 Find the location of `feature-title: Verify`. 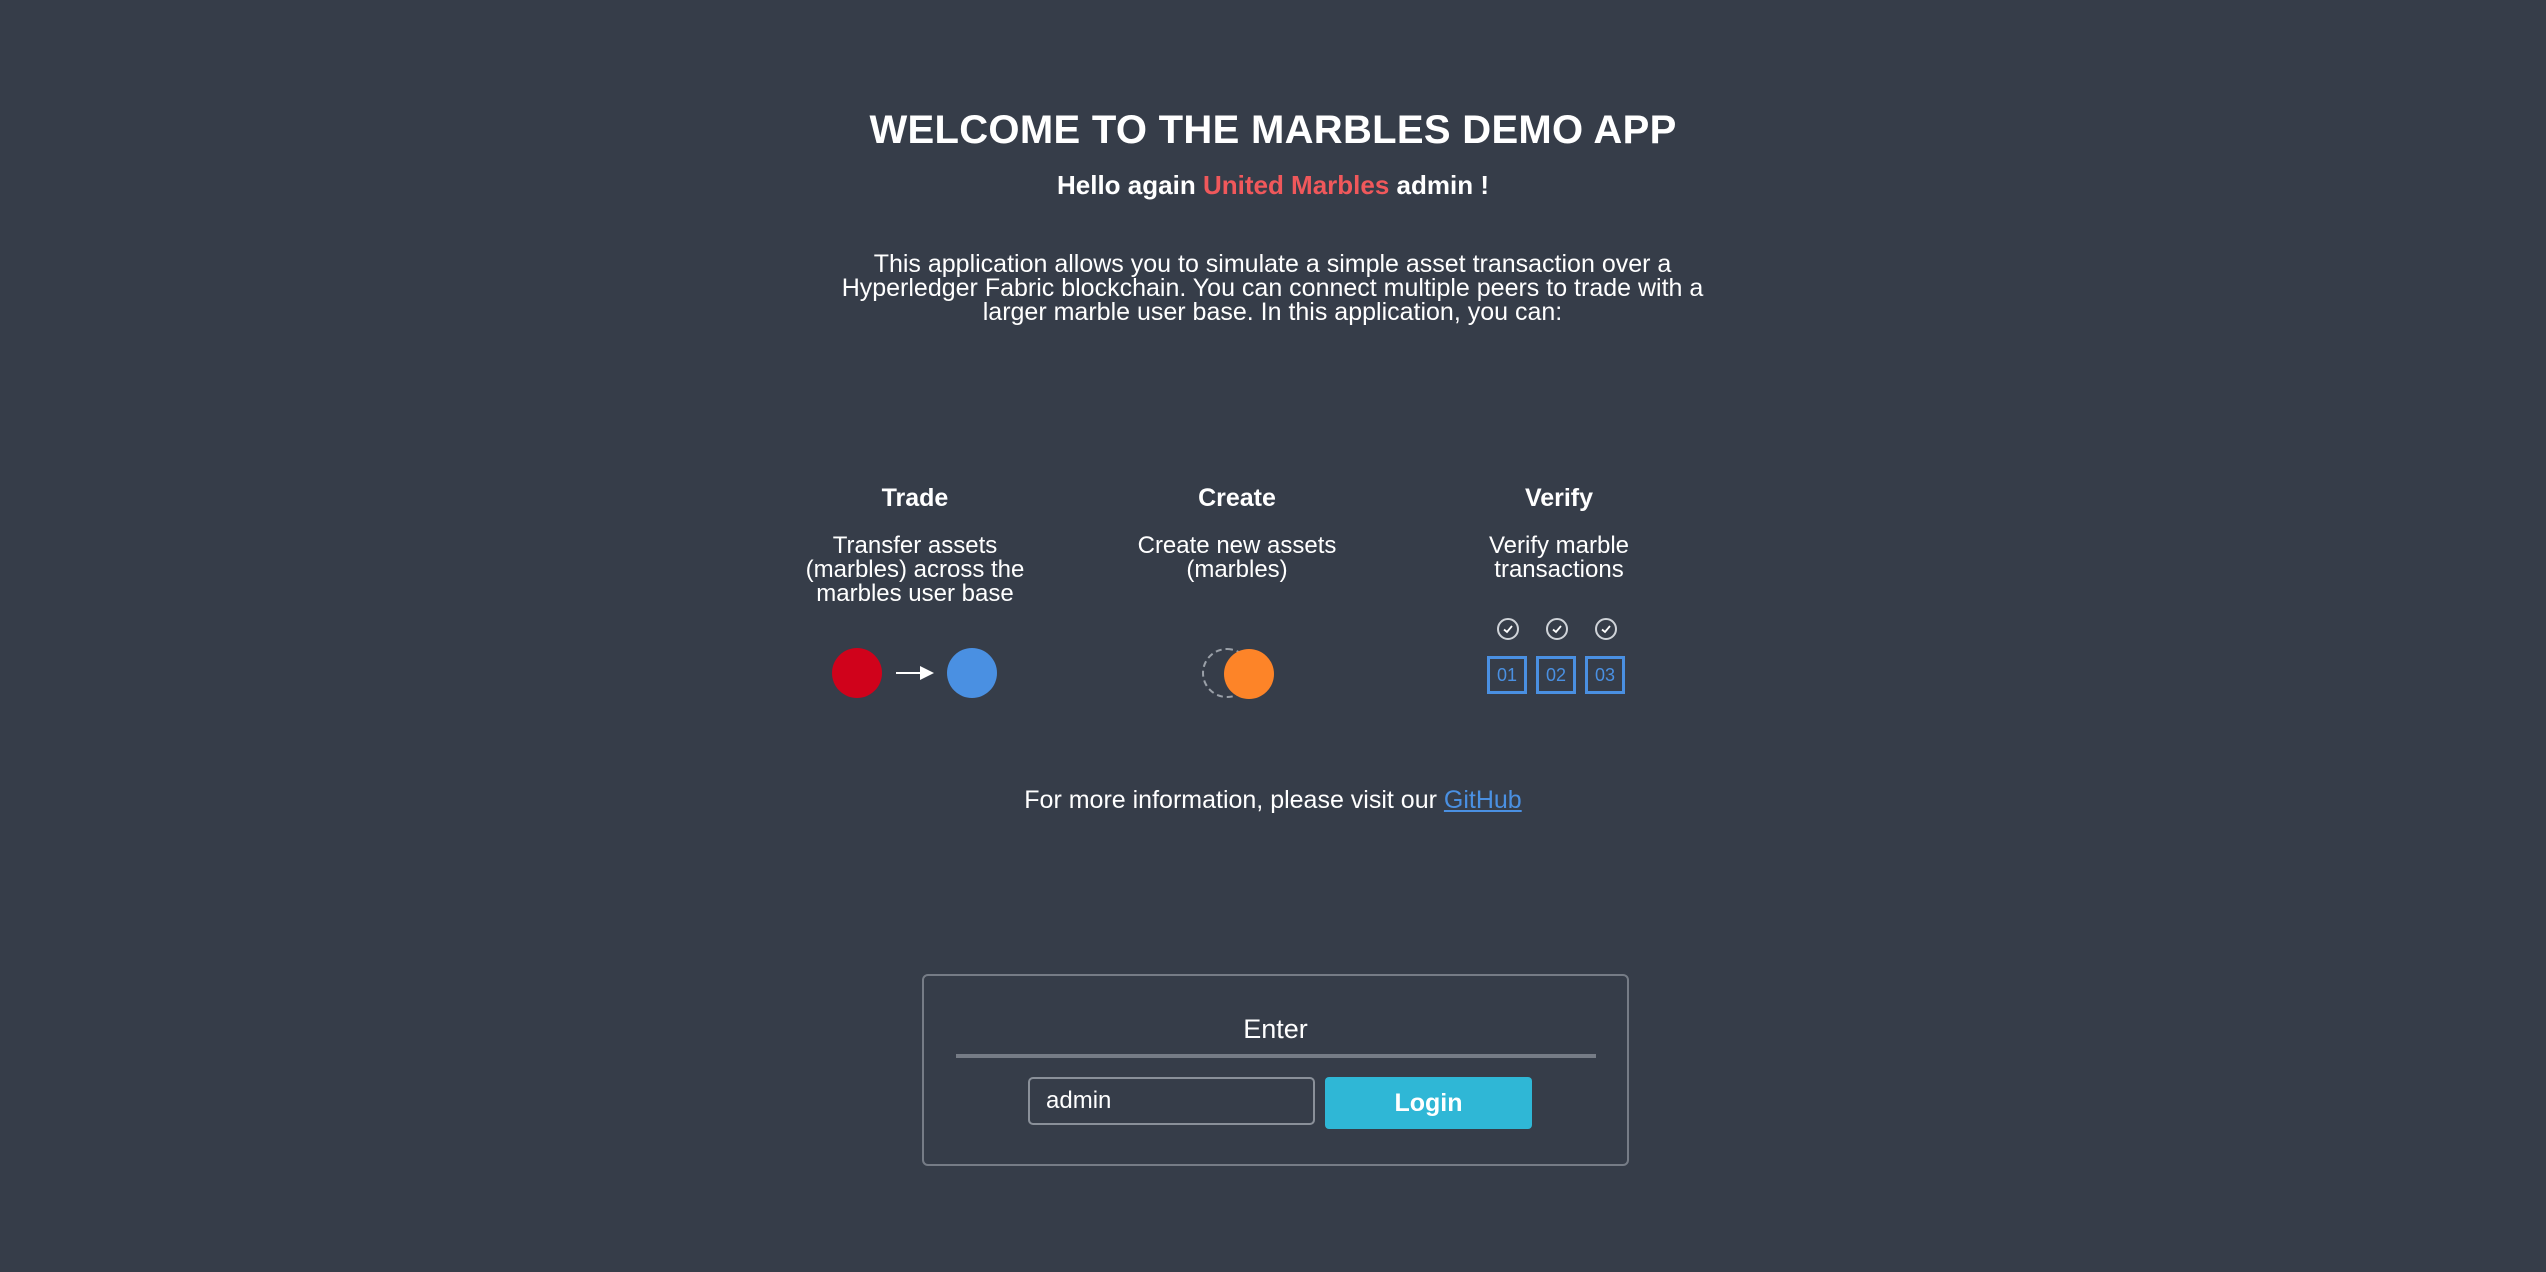

feature-title: Verify is located at coordinates (1559, 498).